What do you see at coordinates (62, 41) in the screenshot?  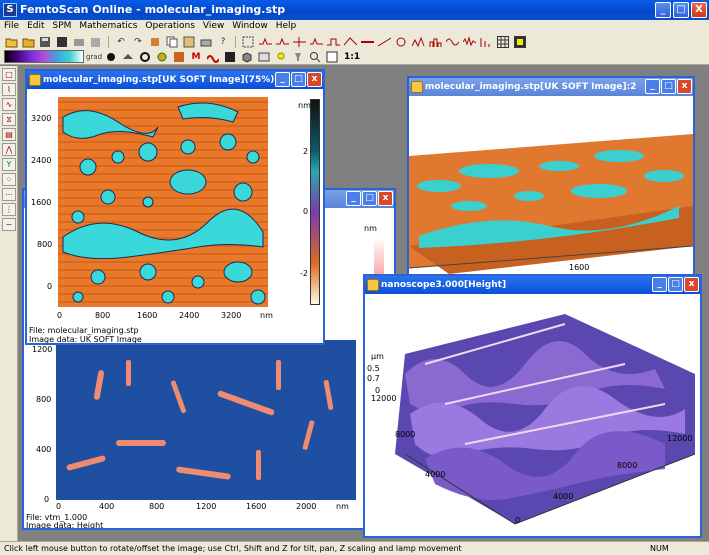 I see `save-all-icon` at bounding box center [62, 41].